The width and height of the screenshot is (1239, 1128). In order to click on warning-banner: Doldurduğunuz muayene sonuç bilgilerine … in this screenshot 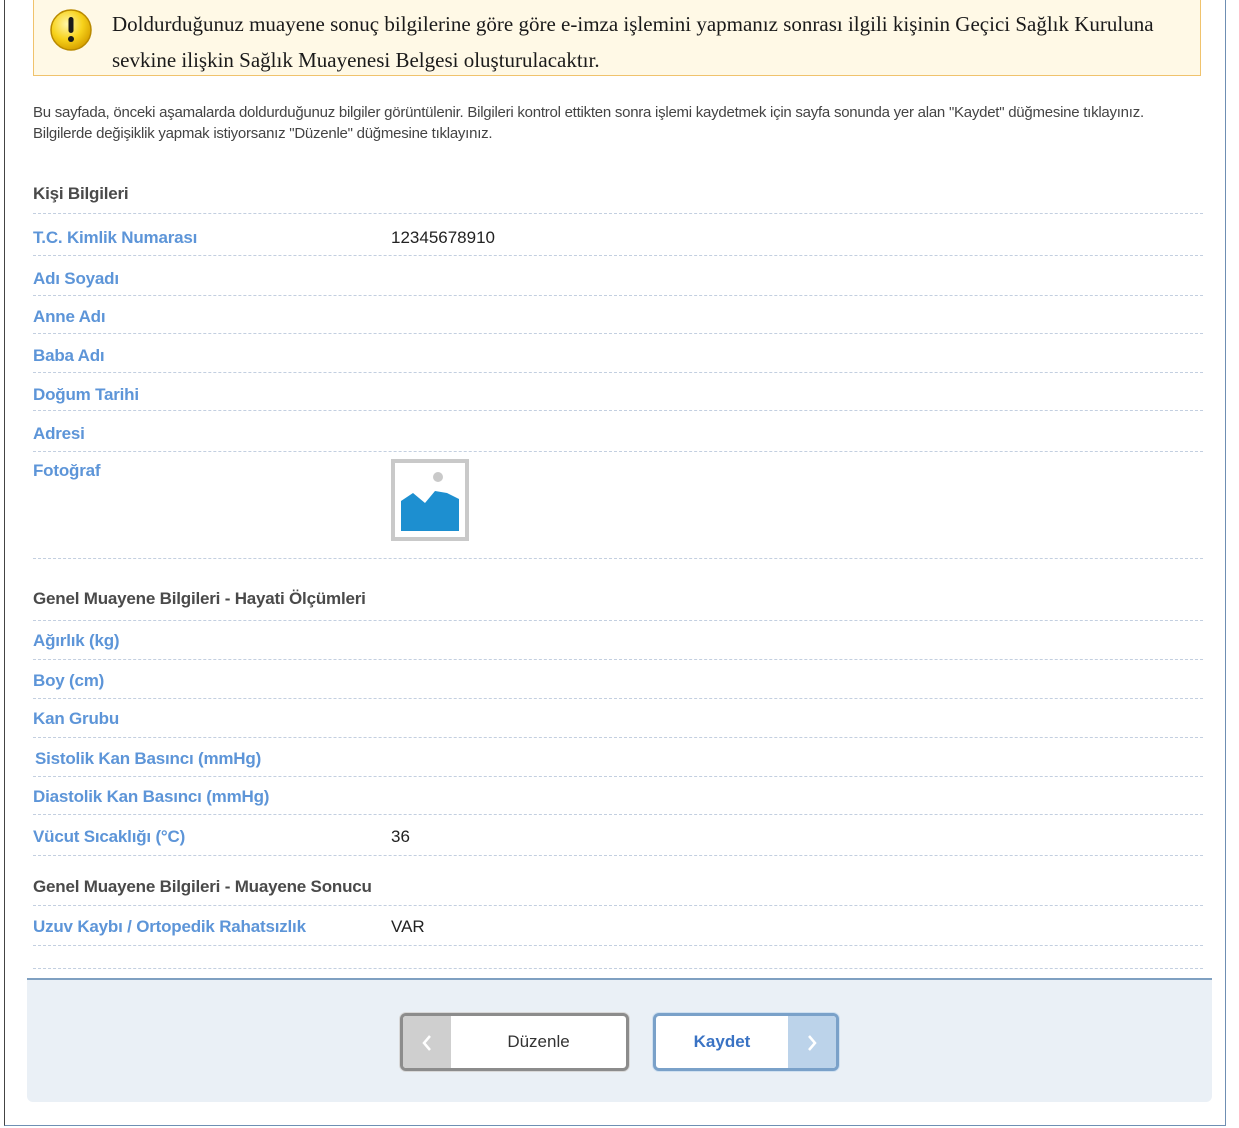, I will do `click(617, 38)`.